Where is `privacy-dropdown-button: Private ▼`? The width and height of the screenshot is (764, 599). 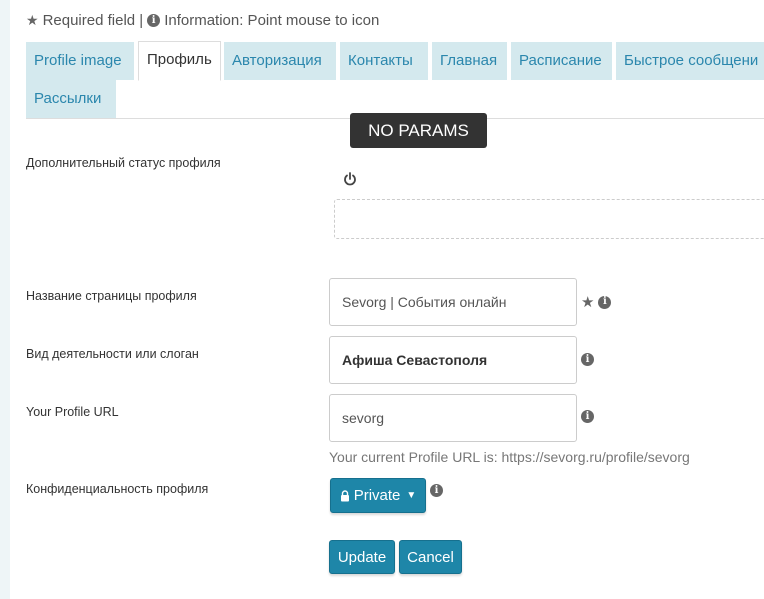 privacy-dropdown-button: Private ▼ is located at coordinates (378, 495).